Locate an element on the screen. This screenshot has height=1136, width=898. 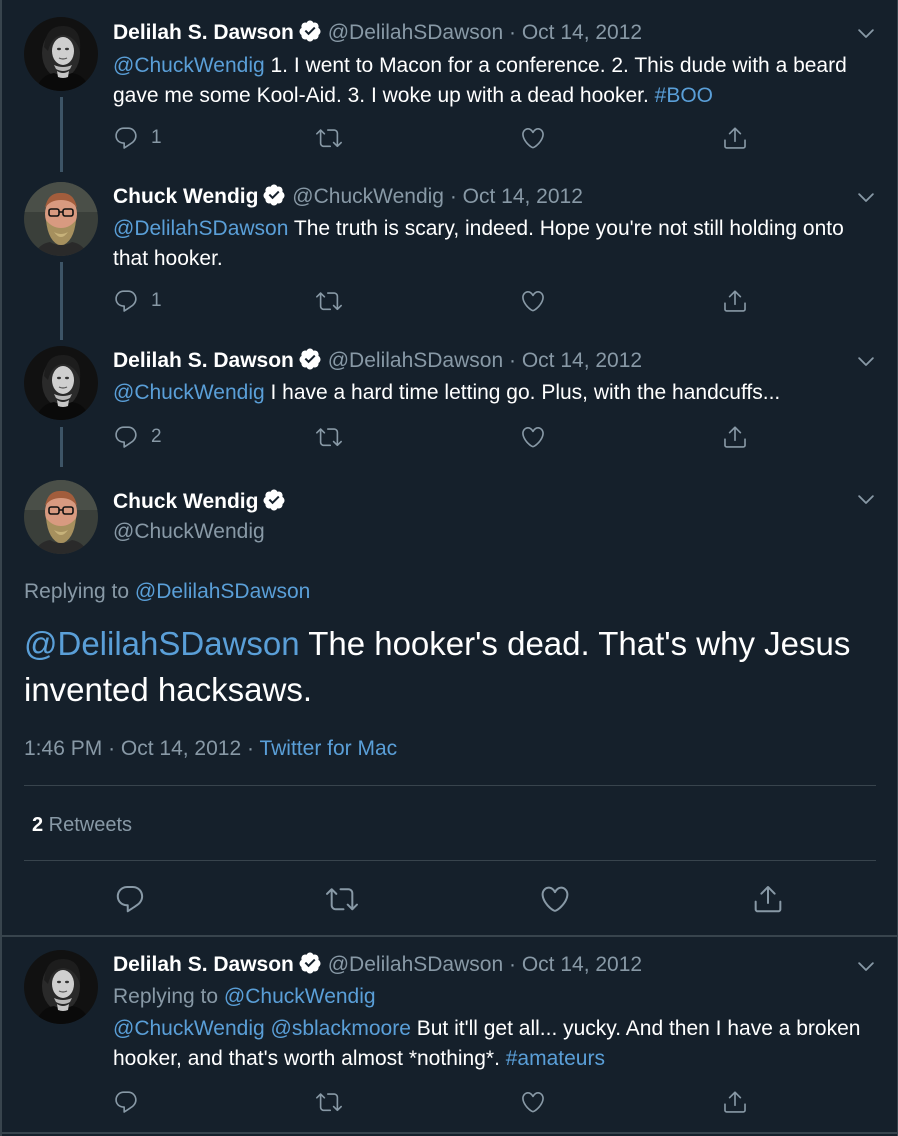
tweet-actions is located at coordinates (443, 1102).